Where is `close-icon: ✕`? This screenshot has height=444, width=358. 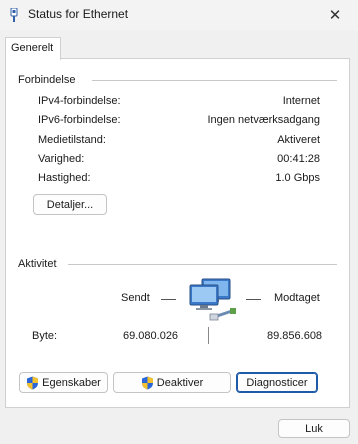 close-icon: ✕ is located at coordinates (335, 15).